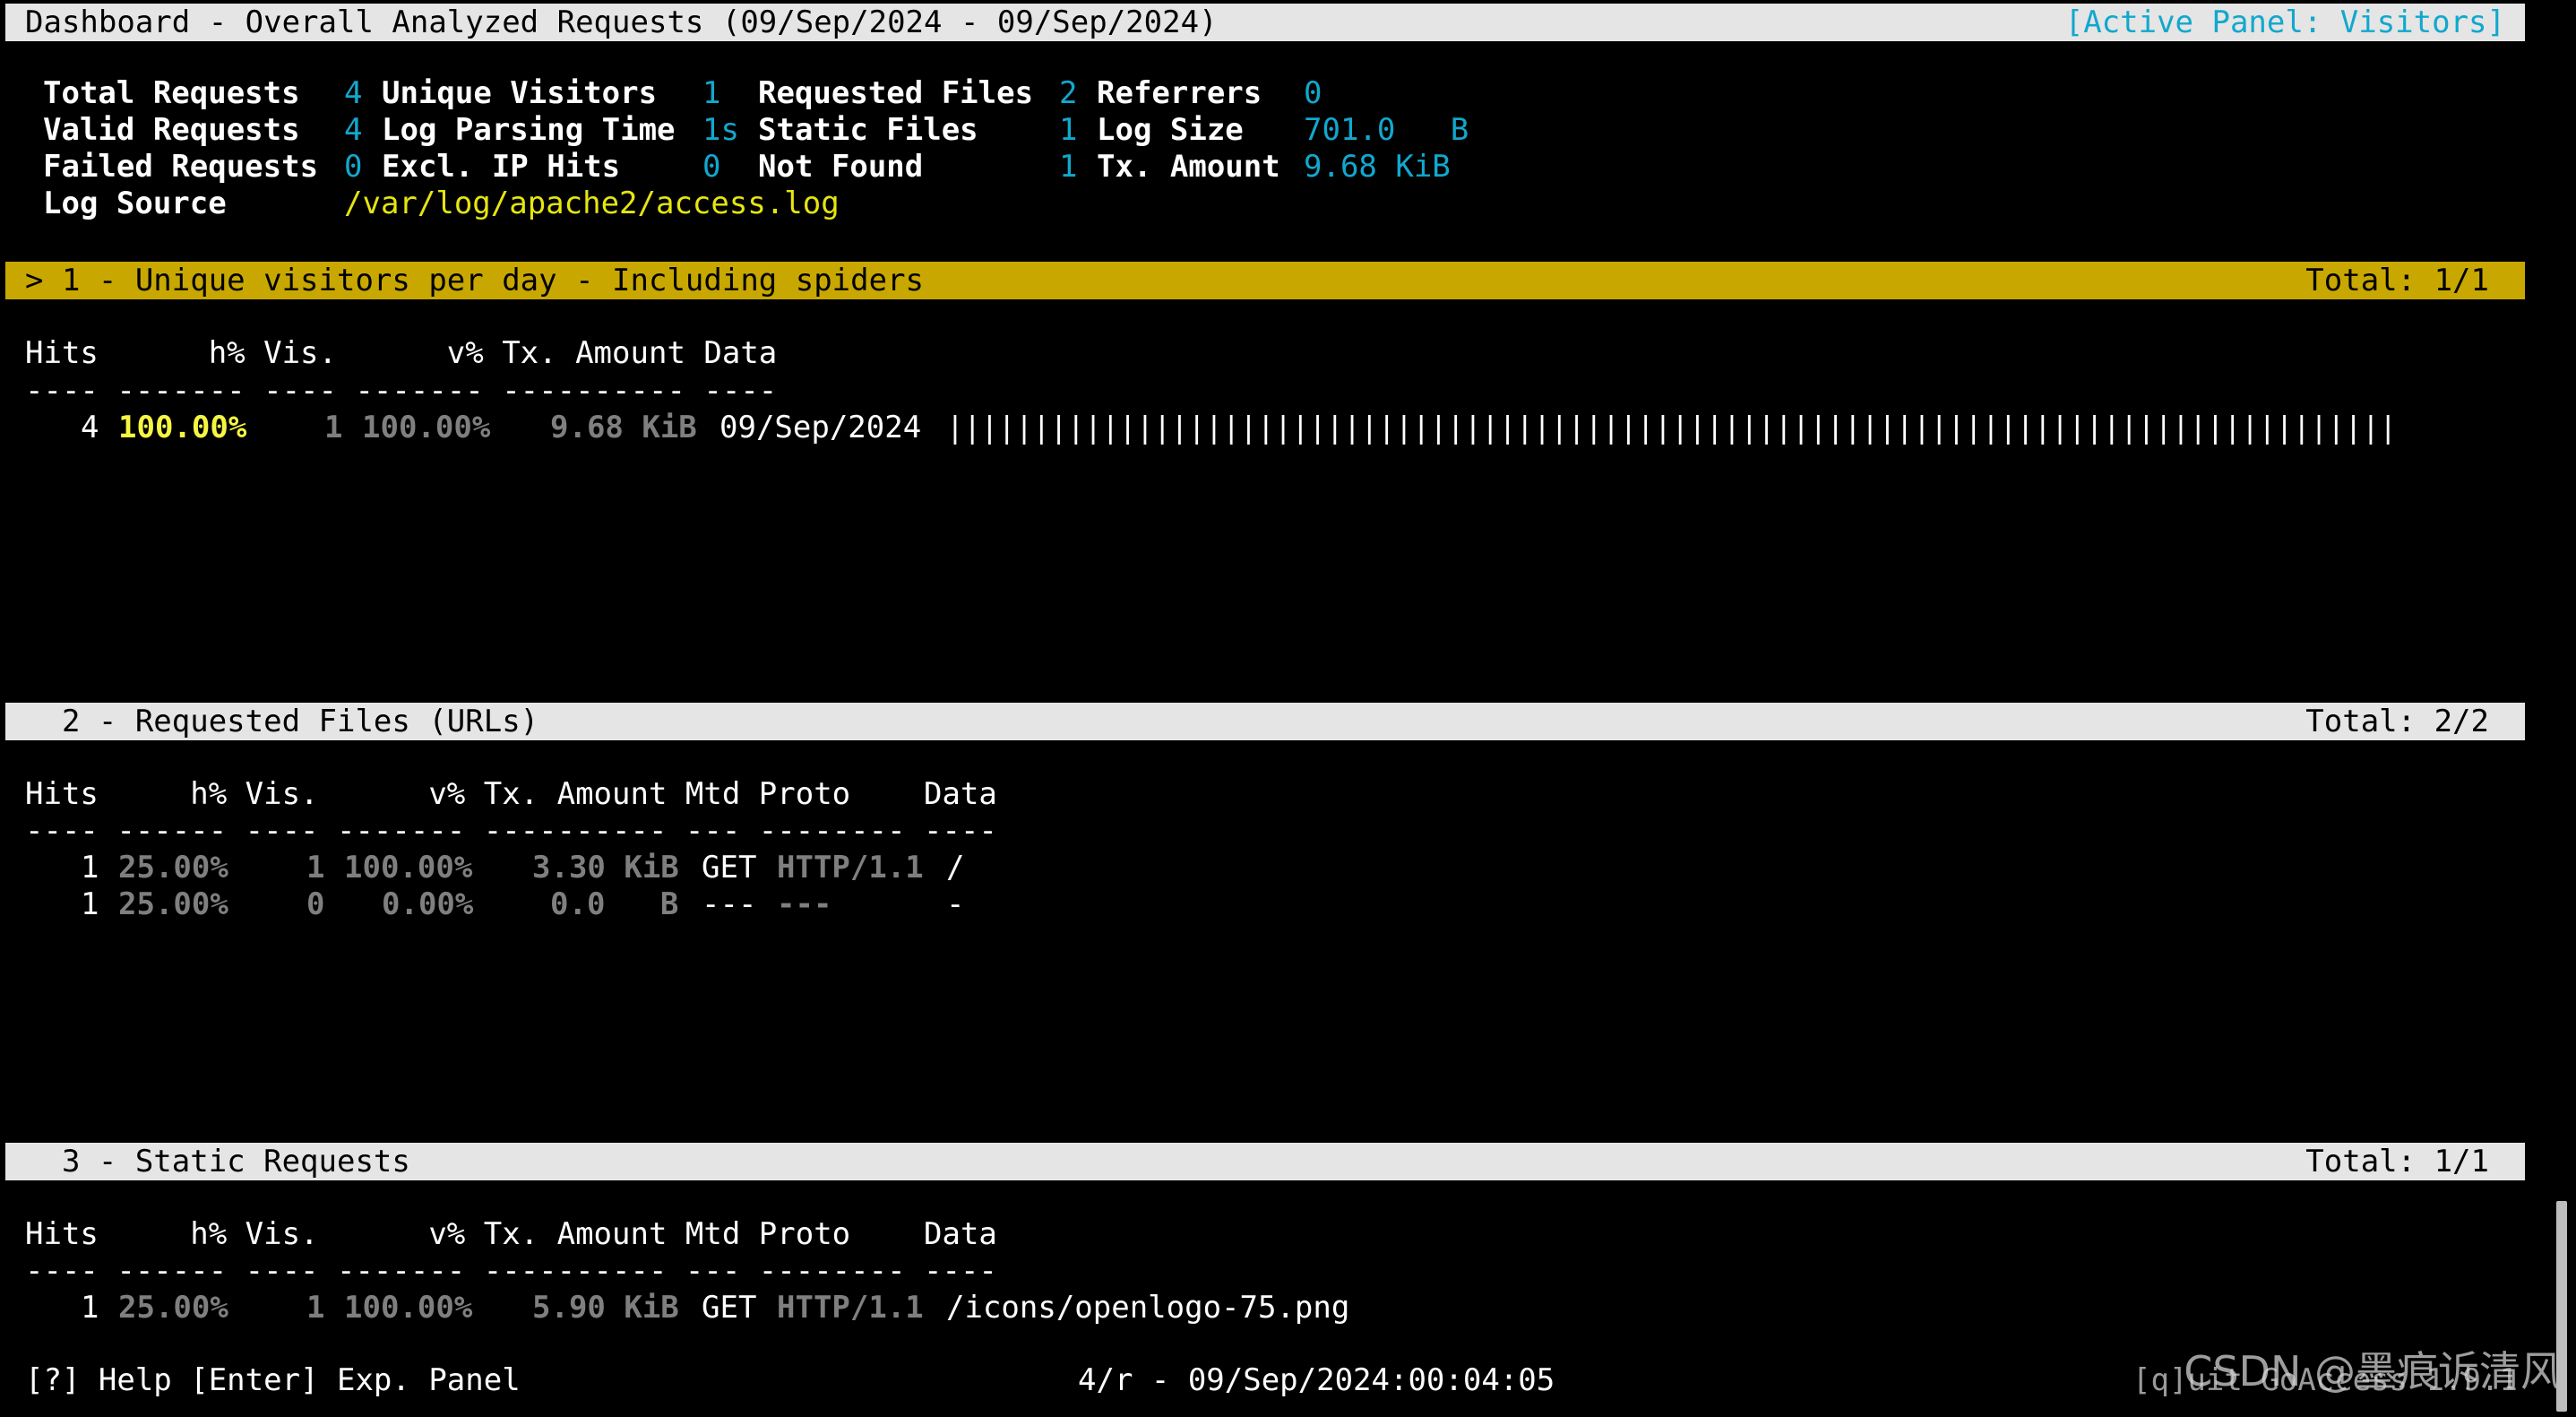 The width and height of the screenshot is (2576, 1417). Describe the element at coordinates (135, 203) in the screenshot. I see `log-source-label: Log Source` at that location.